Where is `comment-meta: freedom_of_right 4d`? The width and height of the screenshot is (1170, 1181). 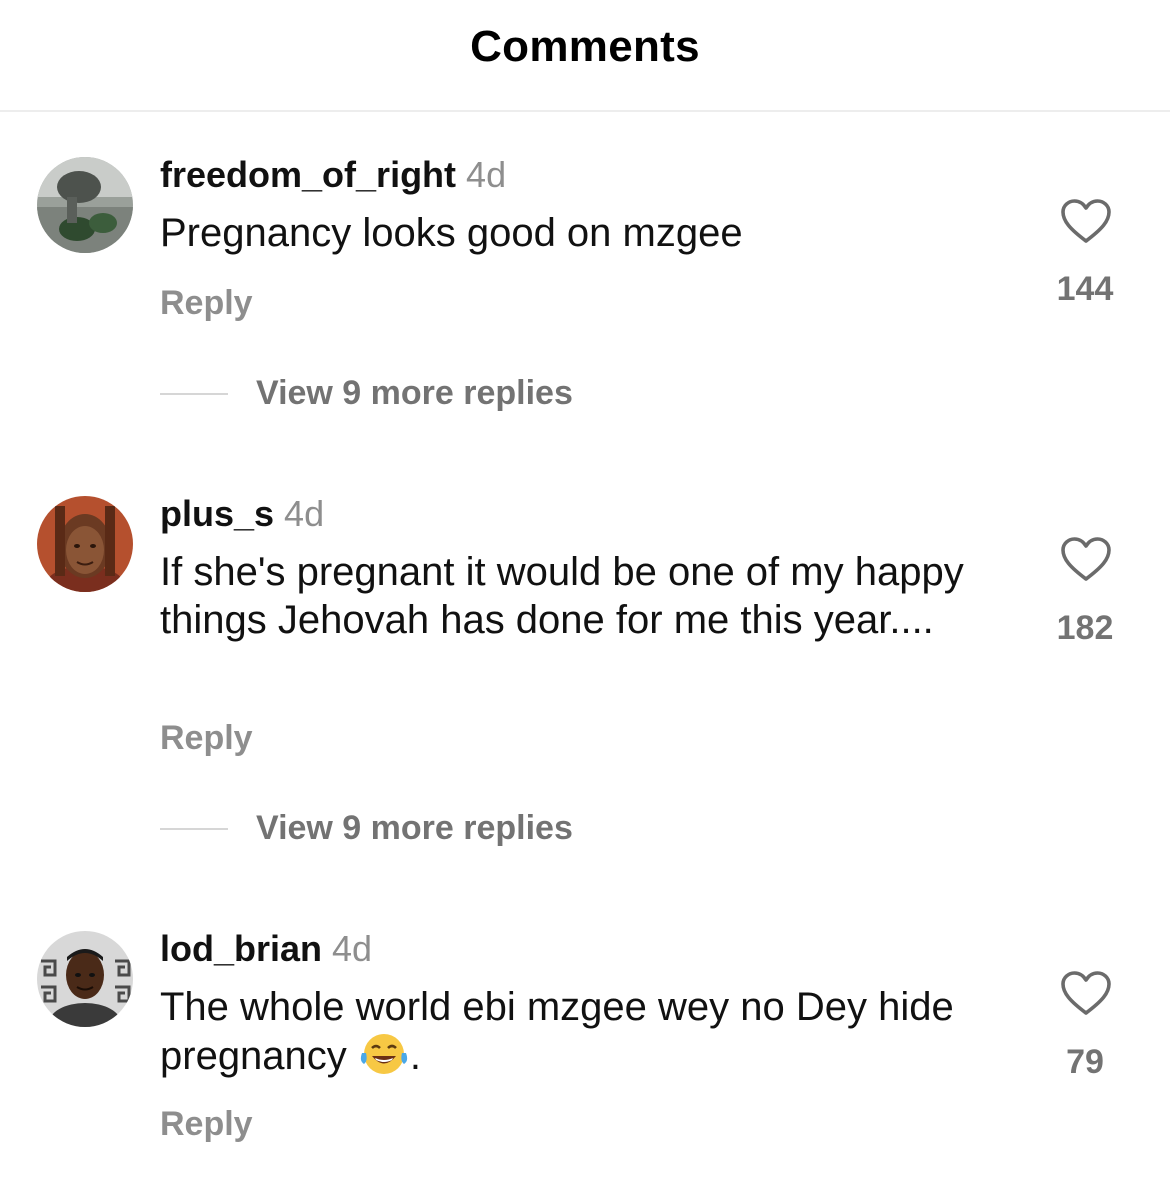 comment-meta: freedom_of_right 4d is located at coordinates (333, 175).